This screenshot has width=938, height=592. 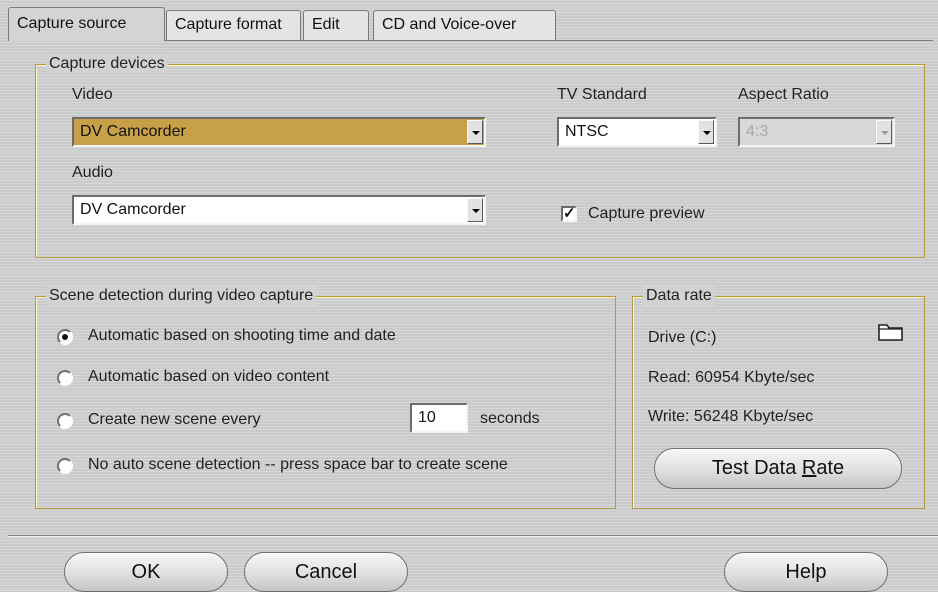 What do you see at coordinates (473, 536) in the screenshot?
I see `footer-divider-highlight` at bounding box center [473, 536].